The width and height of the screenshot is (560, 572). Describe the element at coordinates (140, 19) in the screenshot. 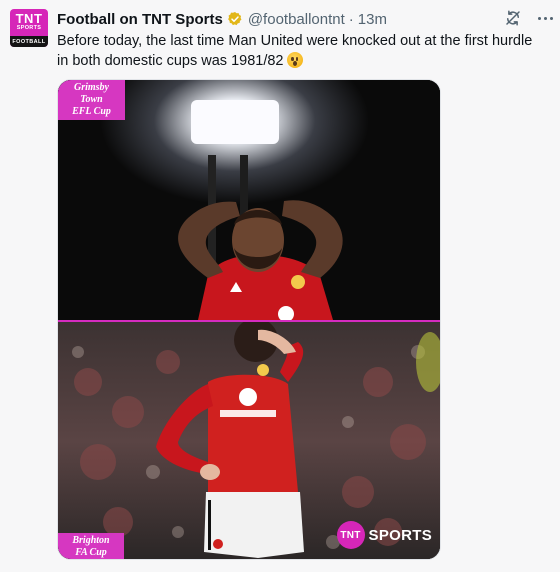

I see `display-name: Football on TNT Sports` at that location.